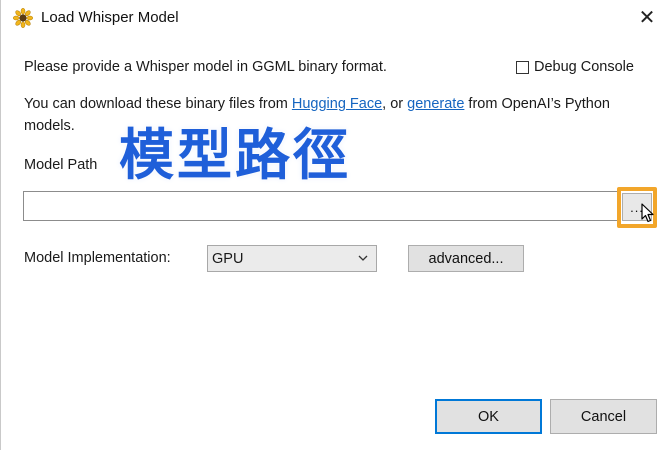  What do you see at coordinates (49, 126) in the screenshot?
I see `download-info-line2: models.` at bounding box center [49, 126].